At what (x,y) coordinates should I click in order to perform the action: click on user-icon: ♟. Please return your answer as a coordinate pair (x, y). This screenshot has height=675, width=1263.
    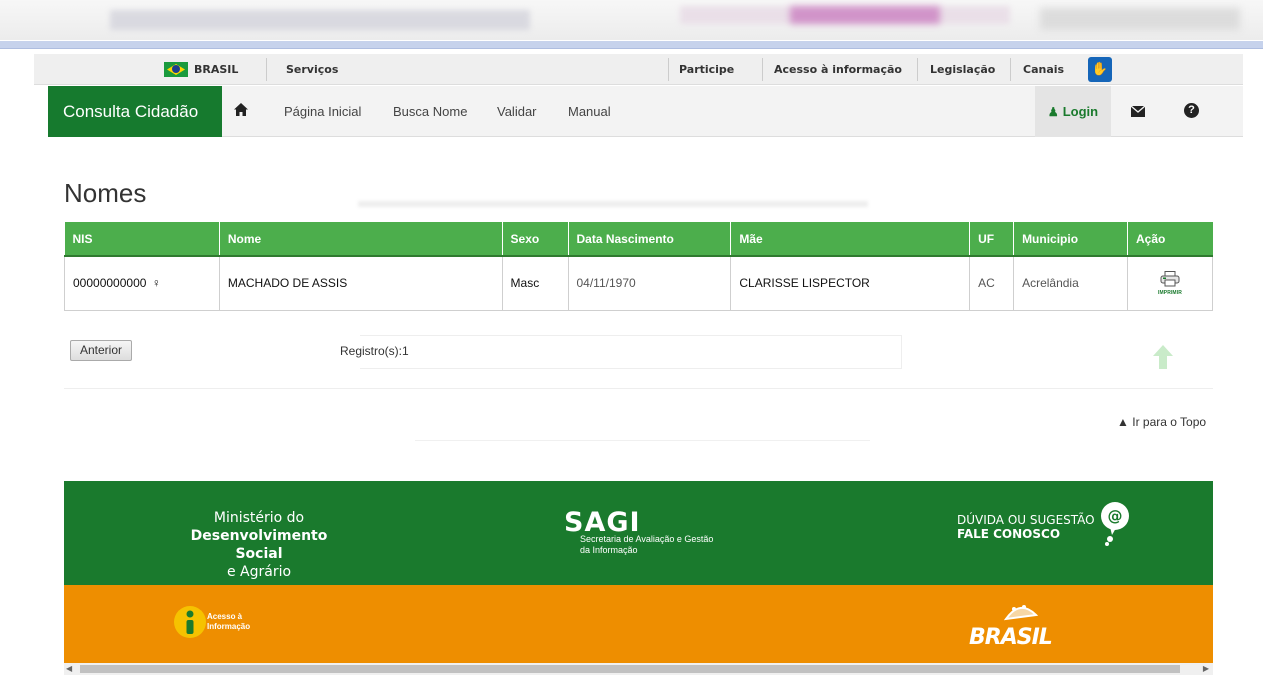
    Looking at the image, I should click on (1053, 112).